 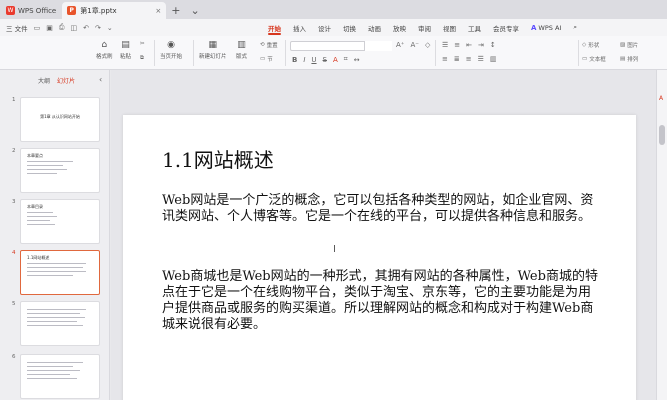 What do you see at coordinates (104, 50) in the screenshot?
I see `format-painter-button: ⌂ 格式刷` at bounding box center [104, 50].